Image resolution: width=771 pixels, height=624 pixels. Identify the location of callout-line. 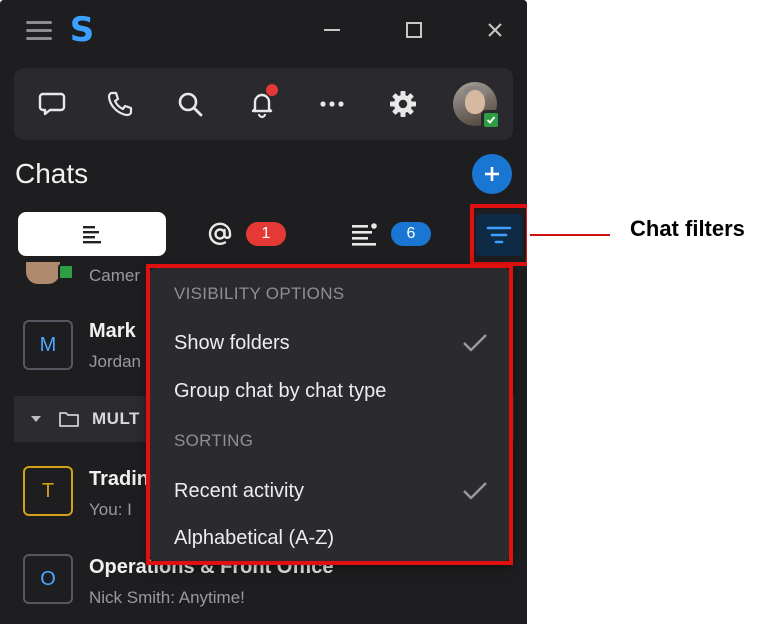
(570, 235).